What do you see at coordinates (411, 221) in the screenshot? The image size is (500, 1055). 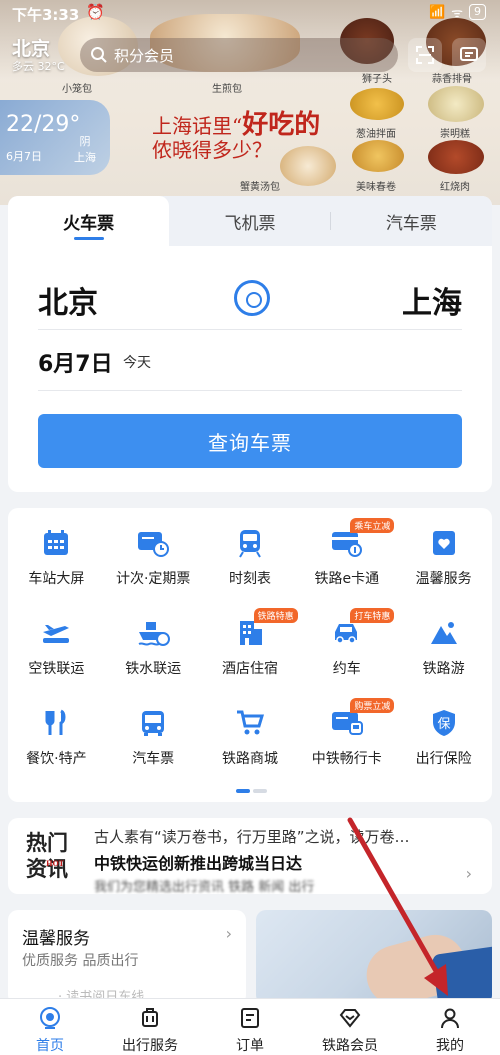 I see `tab-bus-ticket: 汽车票` at bounding box center [411, 221].